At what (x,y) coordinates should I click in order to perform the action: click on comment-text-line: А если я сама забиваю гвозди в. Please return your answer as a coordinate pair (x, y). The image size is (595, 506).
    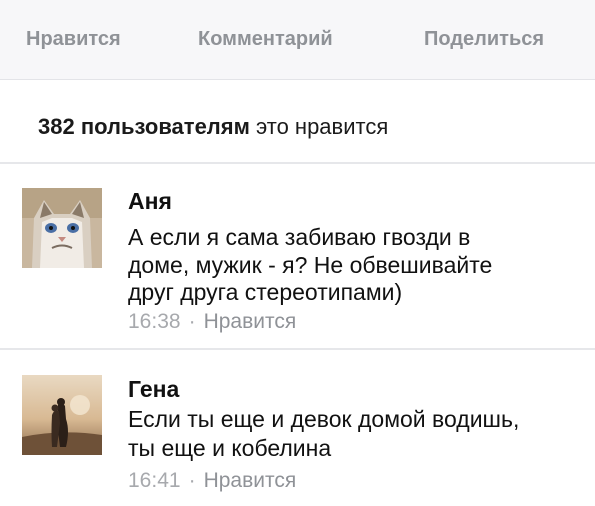
    Looking at the image, I should click on (299, 237).